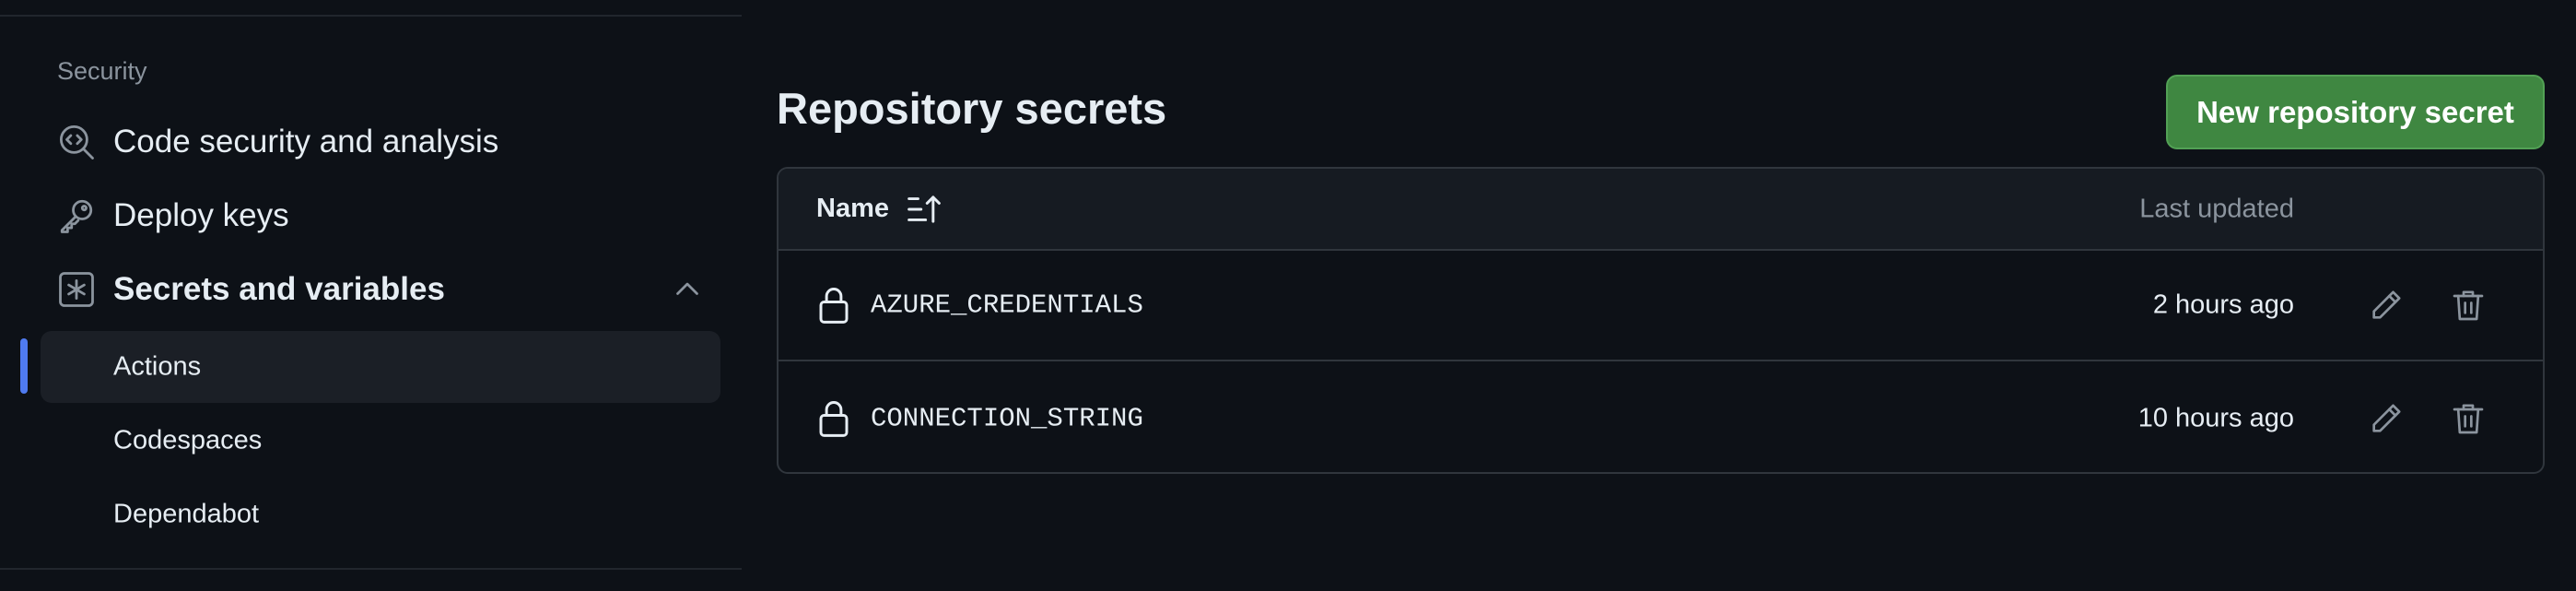 The height and width of the screenshot is (591, 2576). What do you see at coordinates (380, 367) in the screenshot?
I see `sidebar-subitem-actions: Actions` at bounding box center [380, 367].